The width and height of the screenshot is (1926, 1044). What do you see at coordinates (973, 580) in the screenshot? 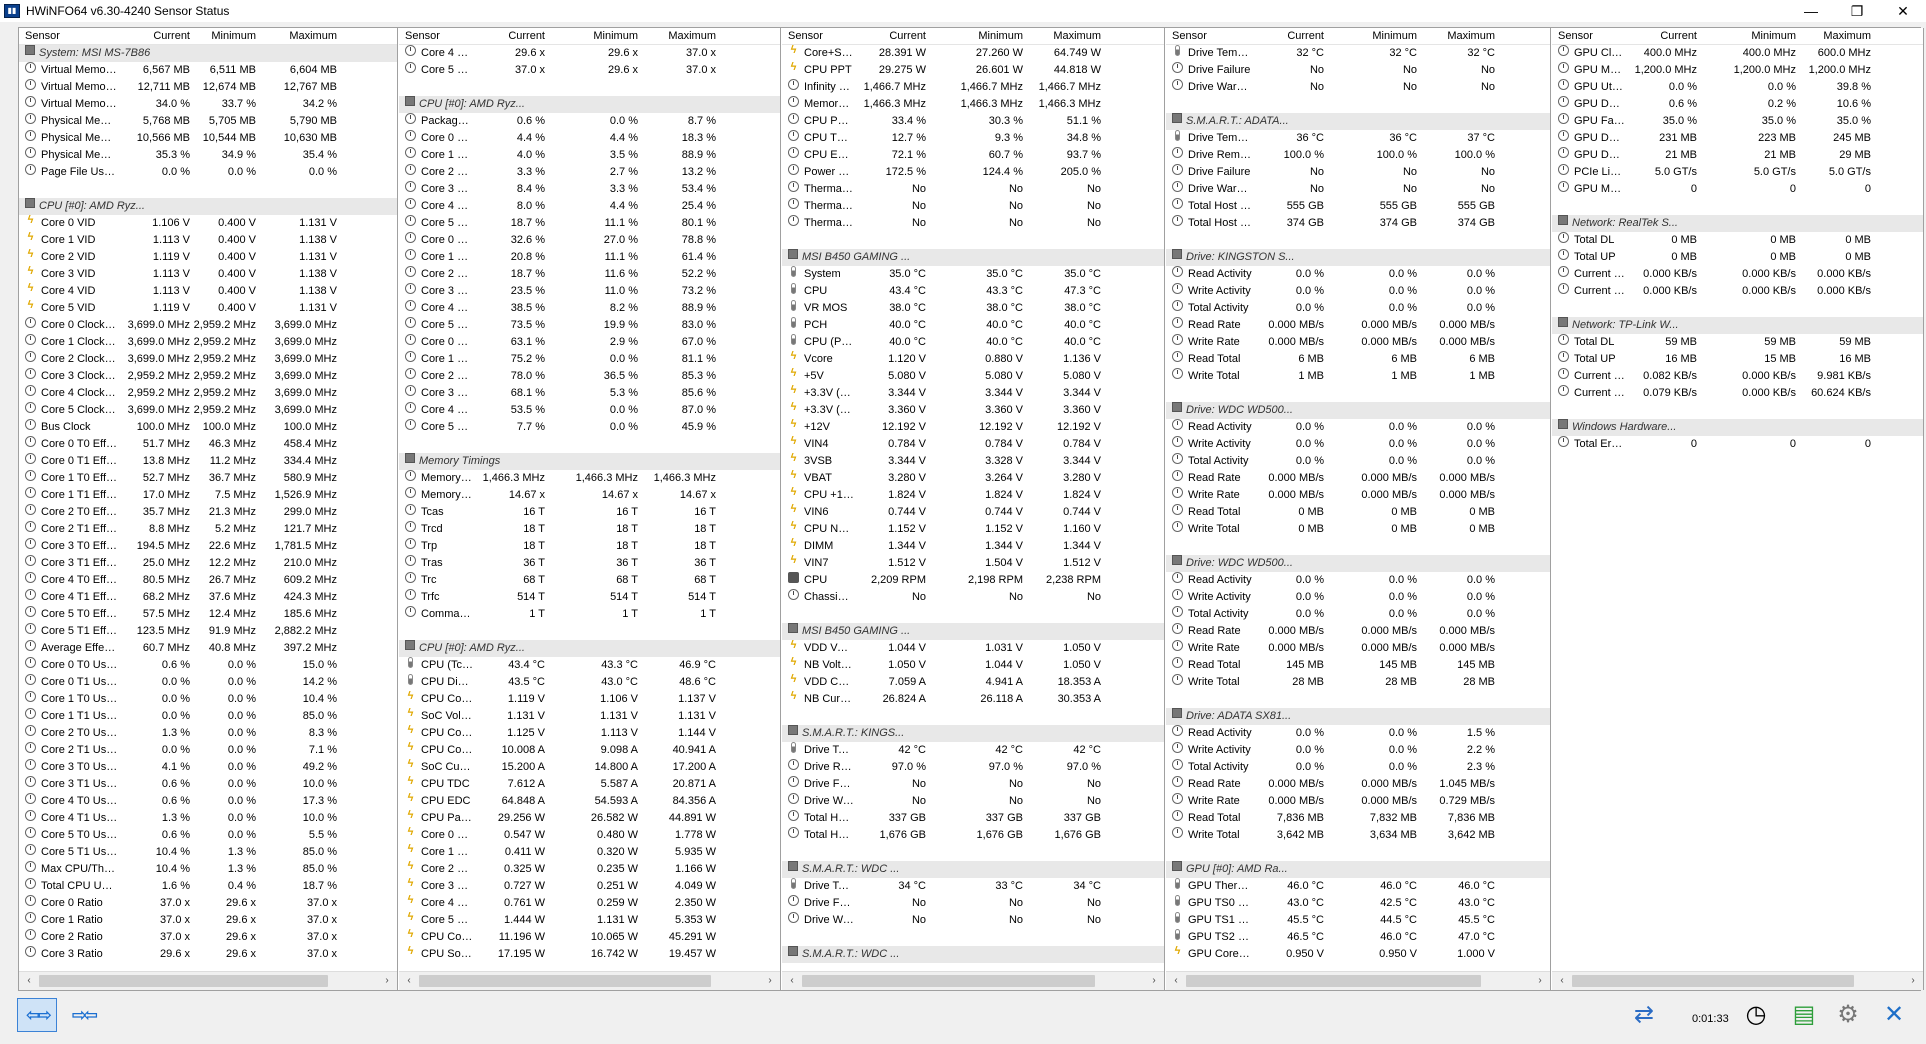
I see `sensor-row: CPU 2,209 RPM 2,198 RPM 2,238 RPM` at bounding box center [973, 580].